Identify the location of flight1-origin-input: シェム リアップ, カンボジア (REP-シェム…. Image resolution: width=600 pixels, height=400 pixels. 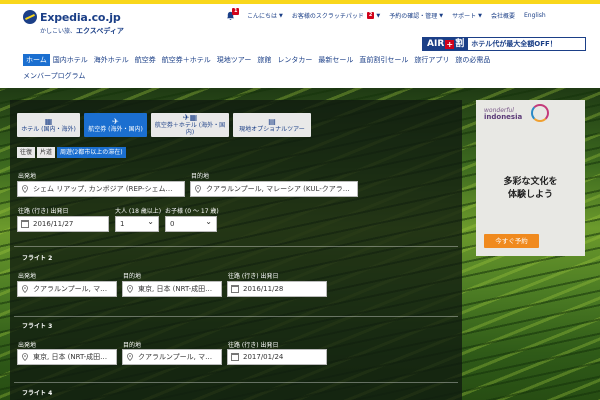
(101, 189).